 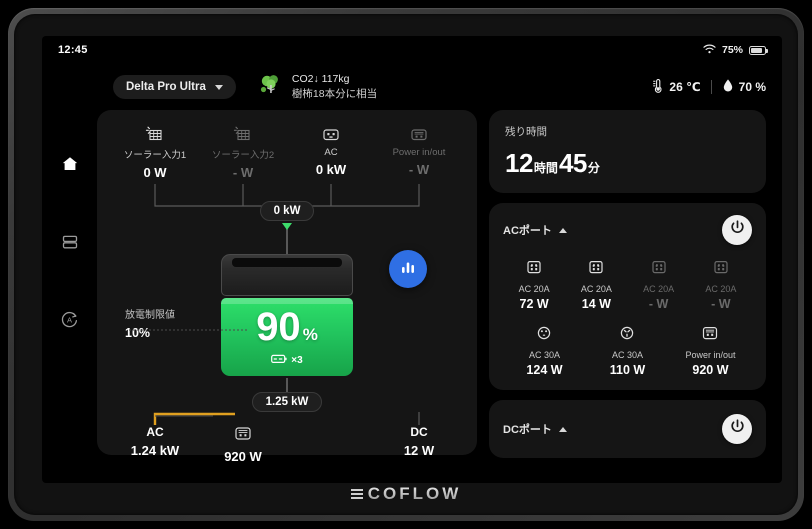 What do you see at coordinates (279, 360) in the screenshot?
I see `battery-pack-icon` at bounding box center [279, 360].